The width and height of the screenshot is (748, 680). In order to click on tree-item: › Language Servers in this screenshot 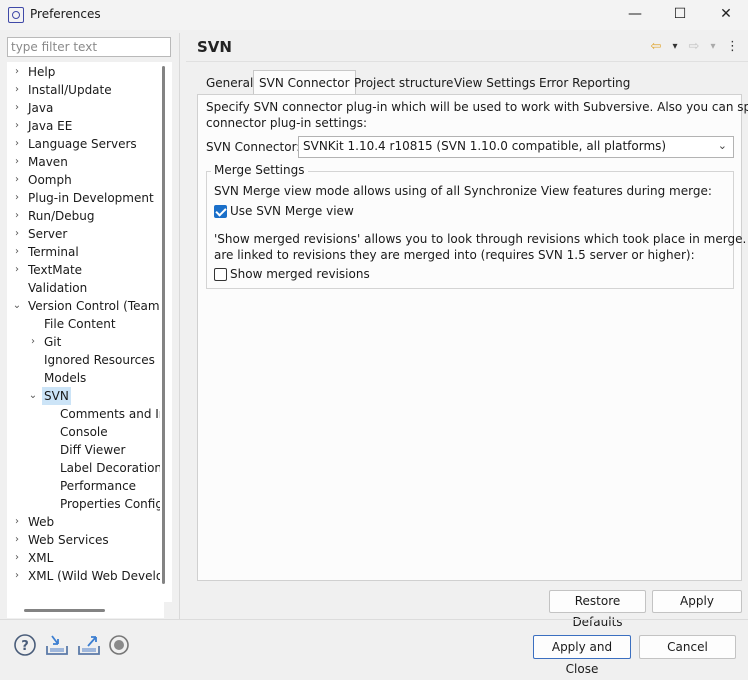, I will do `click(85, 144)`.